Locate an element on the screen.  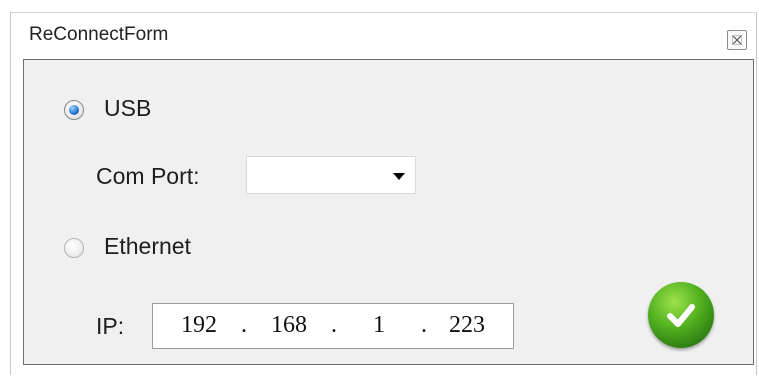
ok-button is located at coordinates (681, 315).